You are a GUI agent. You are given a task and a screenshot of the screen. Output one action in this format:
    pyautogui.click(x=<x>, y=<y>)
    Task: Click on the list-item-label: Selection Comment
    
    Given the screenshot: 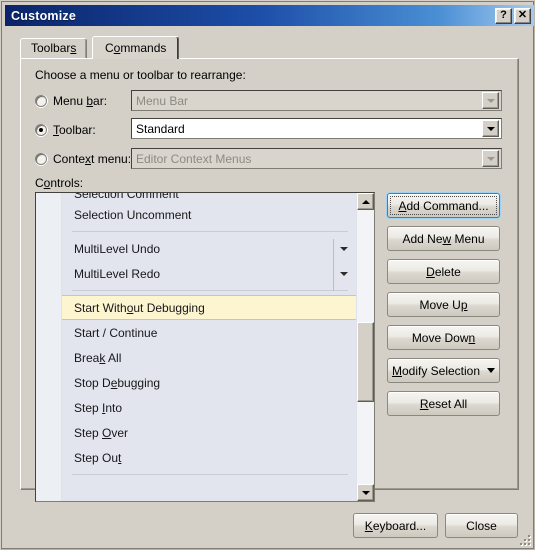 What is the action you would take?
    pyautogui.click(x=126, y=197)
    